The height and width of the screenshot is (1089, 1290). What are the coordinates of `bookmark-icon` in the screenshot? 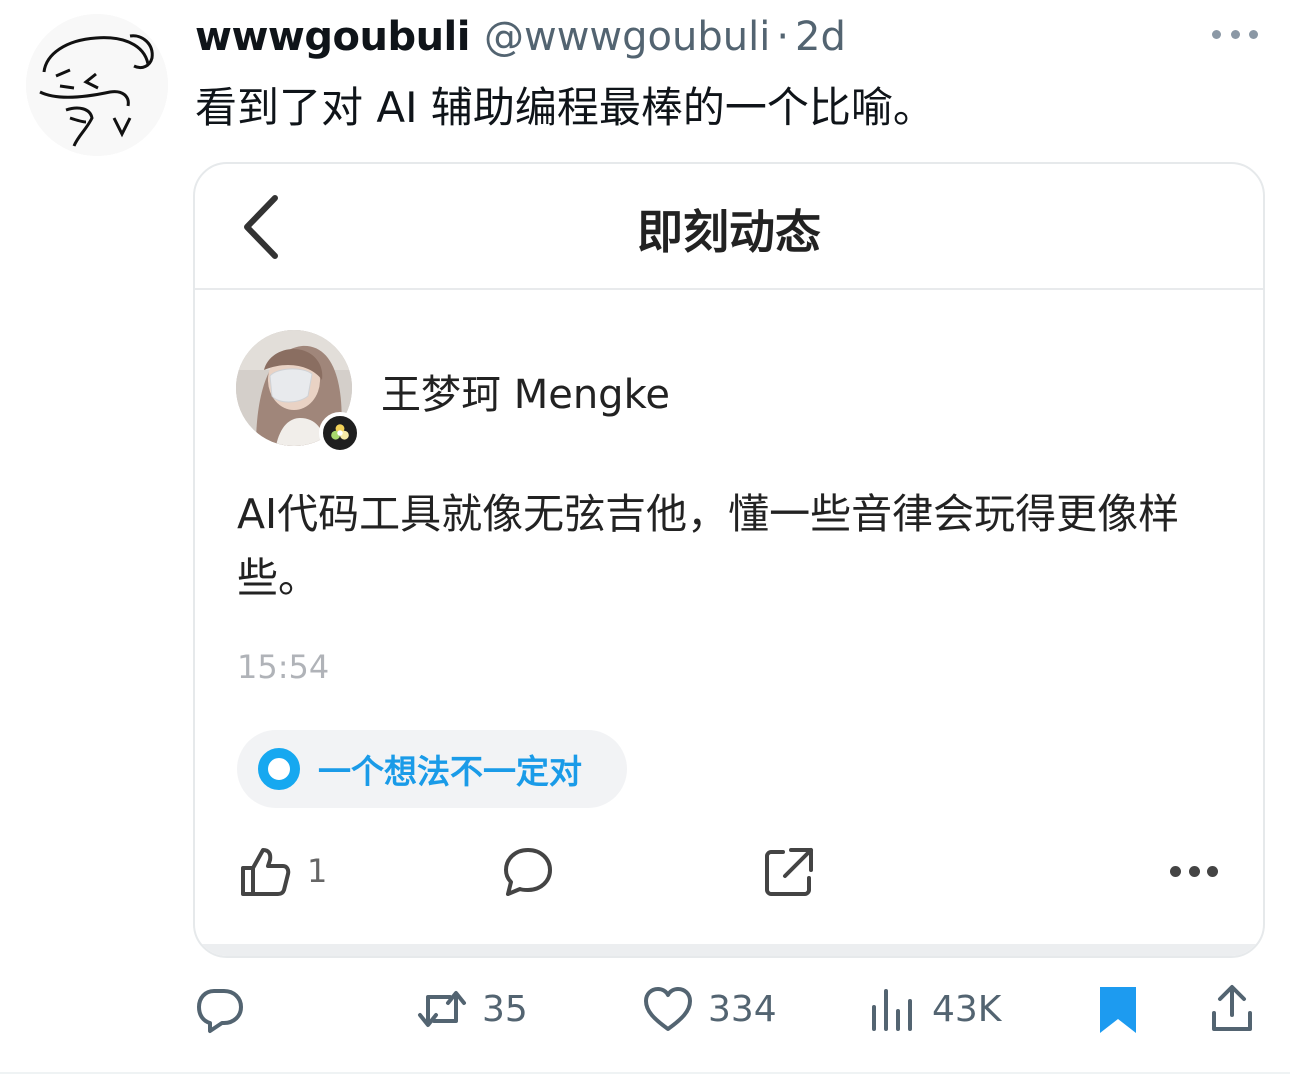 It's located at (1118, 1010).